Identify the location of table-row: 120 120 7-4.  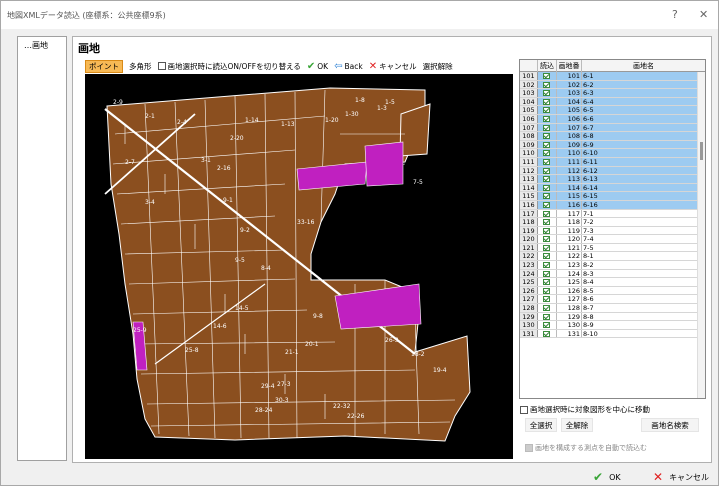
(609, 239).